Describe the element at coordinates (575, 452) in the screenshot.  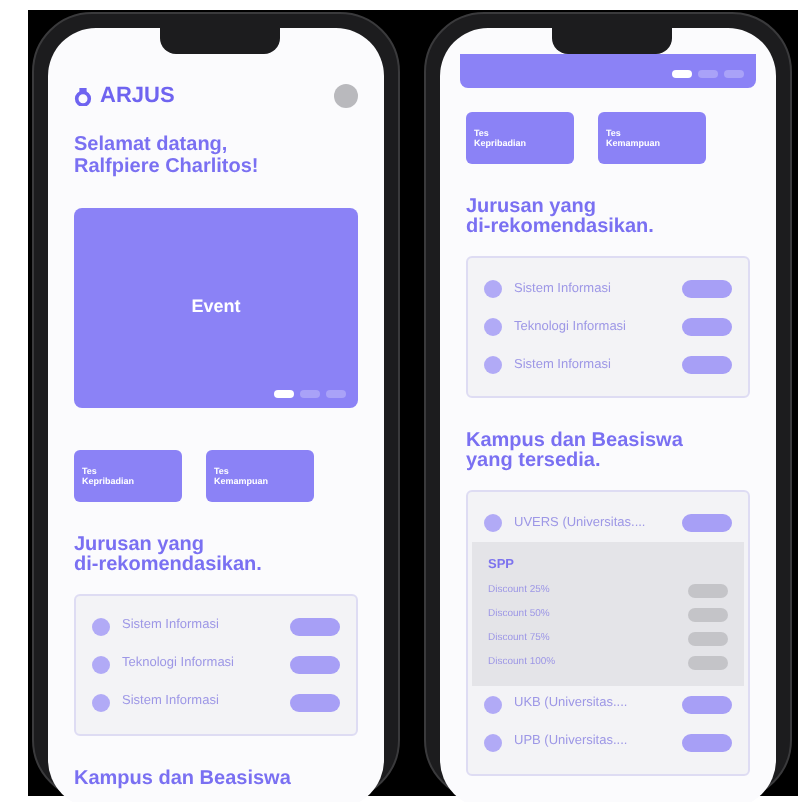
I see `section-heading: Kampus dan Beasiswa yang tersedia.` at that location.